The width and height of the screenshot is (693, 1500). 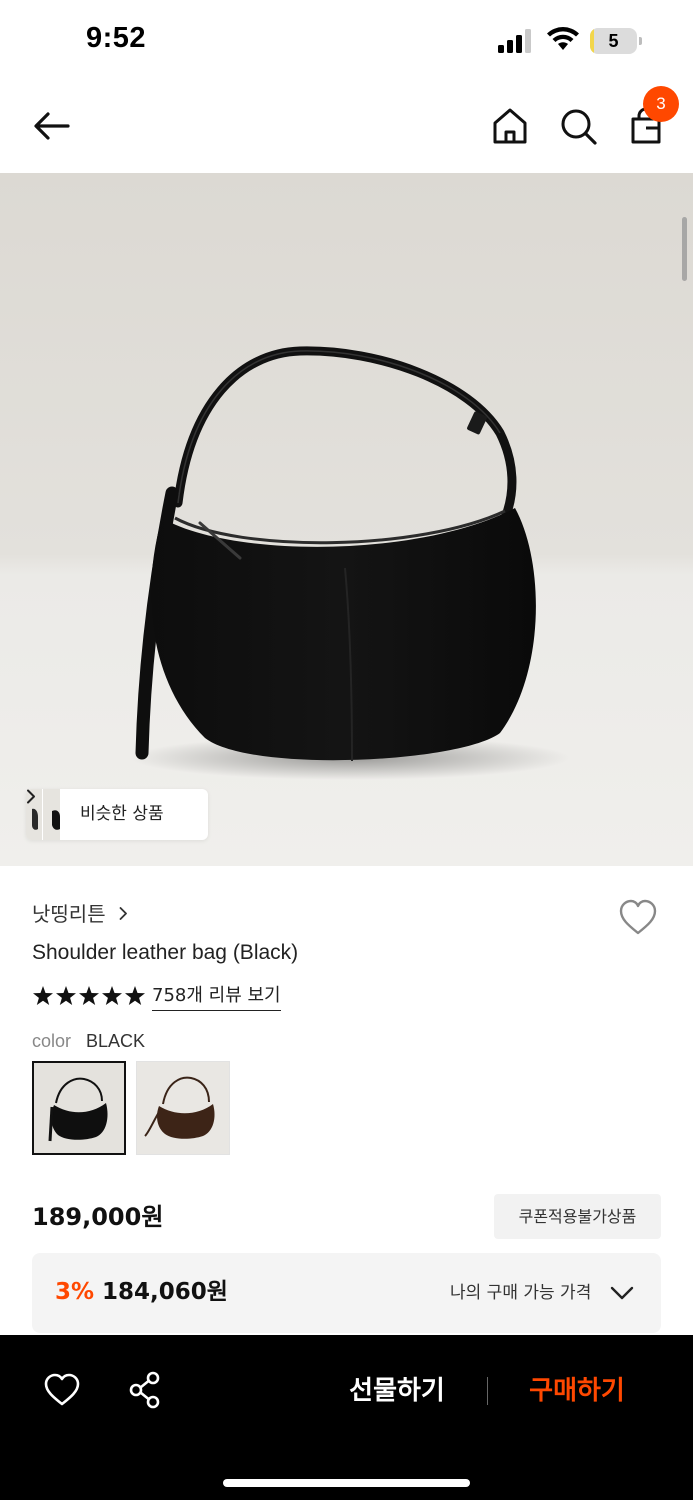 What do you see at coordinates (165, 1292) in the screenshot?
I see `discount-price: 184,060원` at bounding box center [165, 1292].